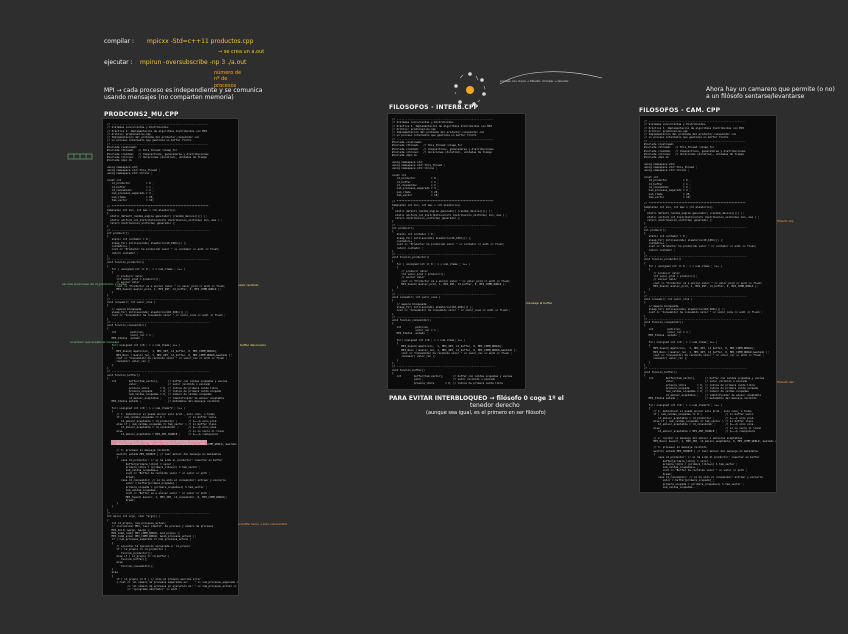  I want to click on ejecutar-command: mpirun -oversubscribe -np 3 ./a.out, so click(193, 62).